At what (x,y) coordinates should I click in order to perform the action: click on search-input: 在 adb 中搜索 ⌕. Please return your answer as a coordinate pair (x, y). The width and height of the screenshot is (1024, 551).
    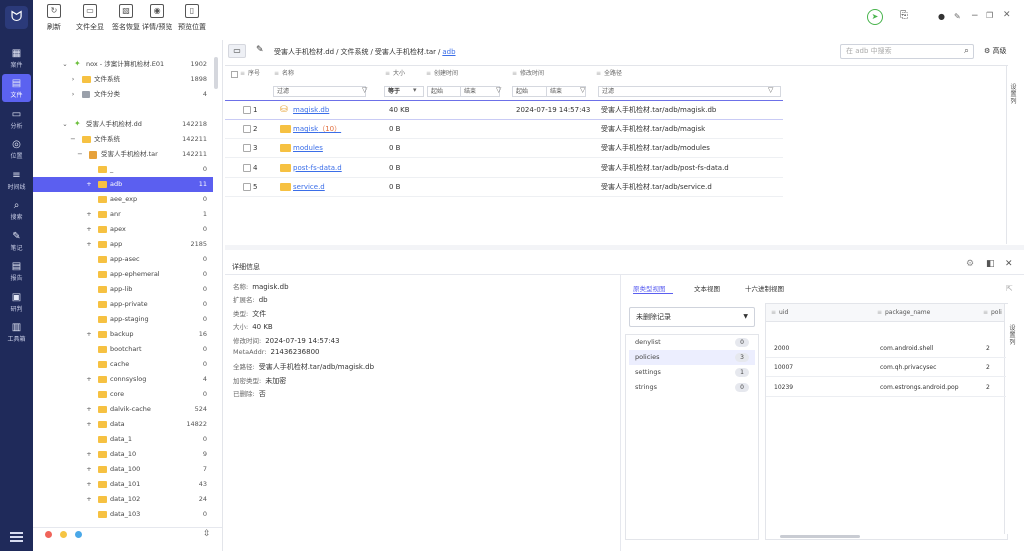
    Looking at the image, I should click on (907, 51).